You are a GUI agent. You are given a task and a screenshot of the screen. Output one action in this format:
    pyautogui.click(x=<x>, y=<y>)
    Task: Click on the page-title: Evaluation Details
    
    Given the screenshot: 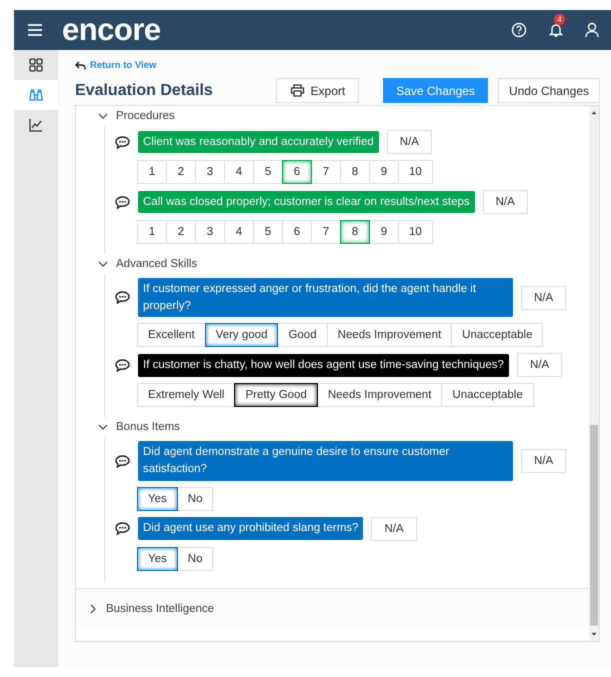 What is the action you would take?
    pyautogui.click(x=144, y=91)
    